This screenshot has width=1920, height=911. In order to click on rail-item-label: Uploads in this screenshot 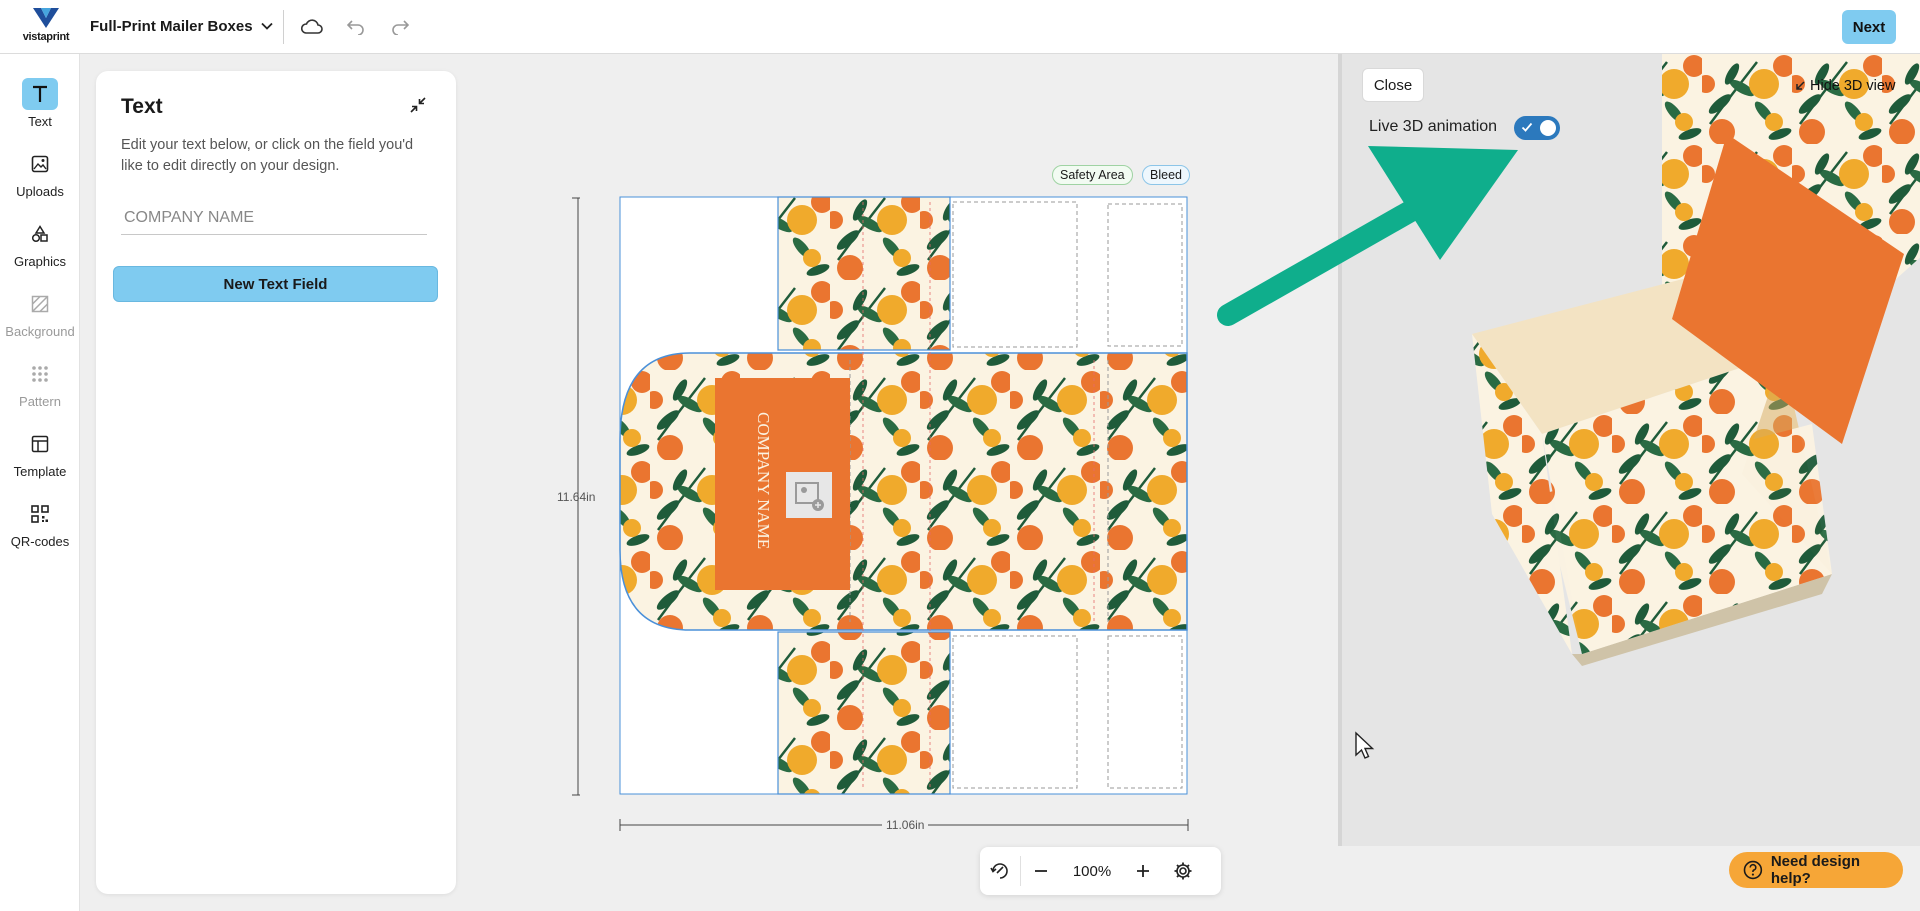, I will do `click(40, 191)`.